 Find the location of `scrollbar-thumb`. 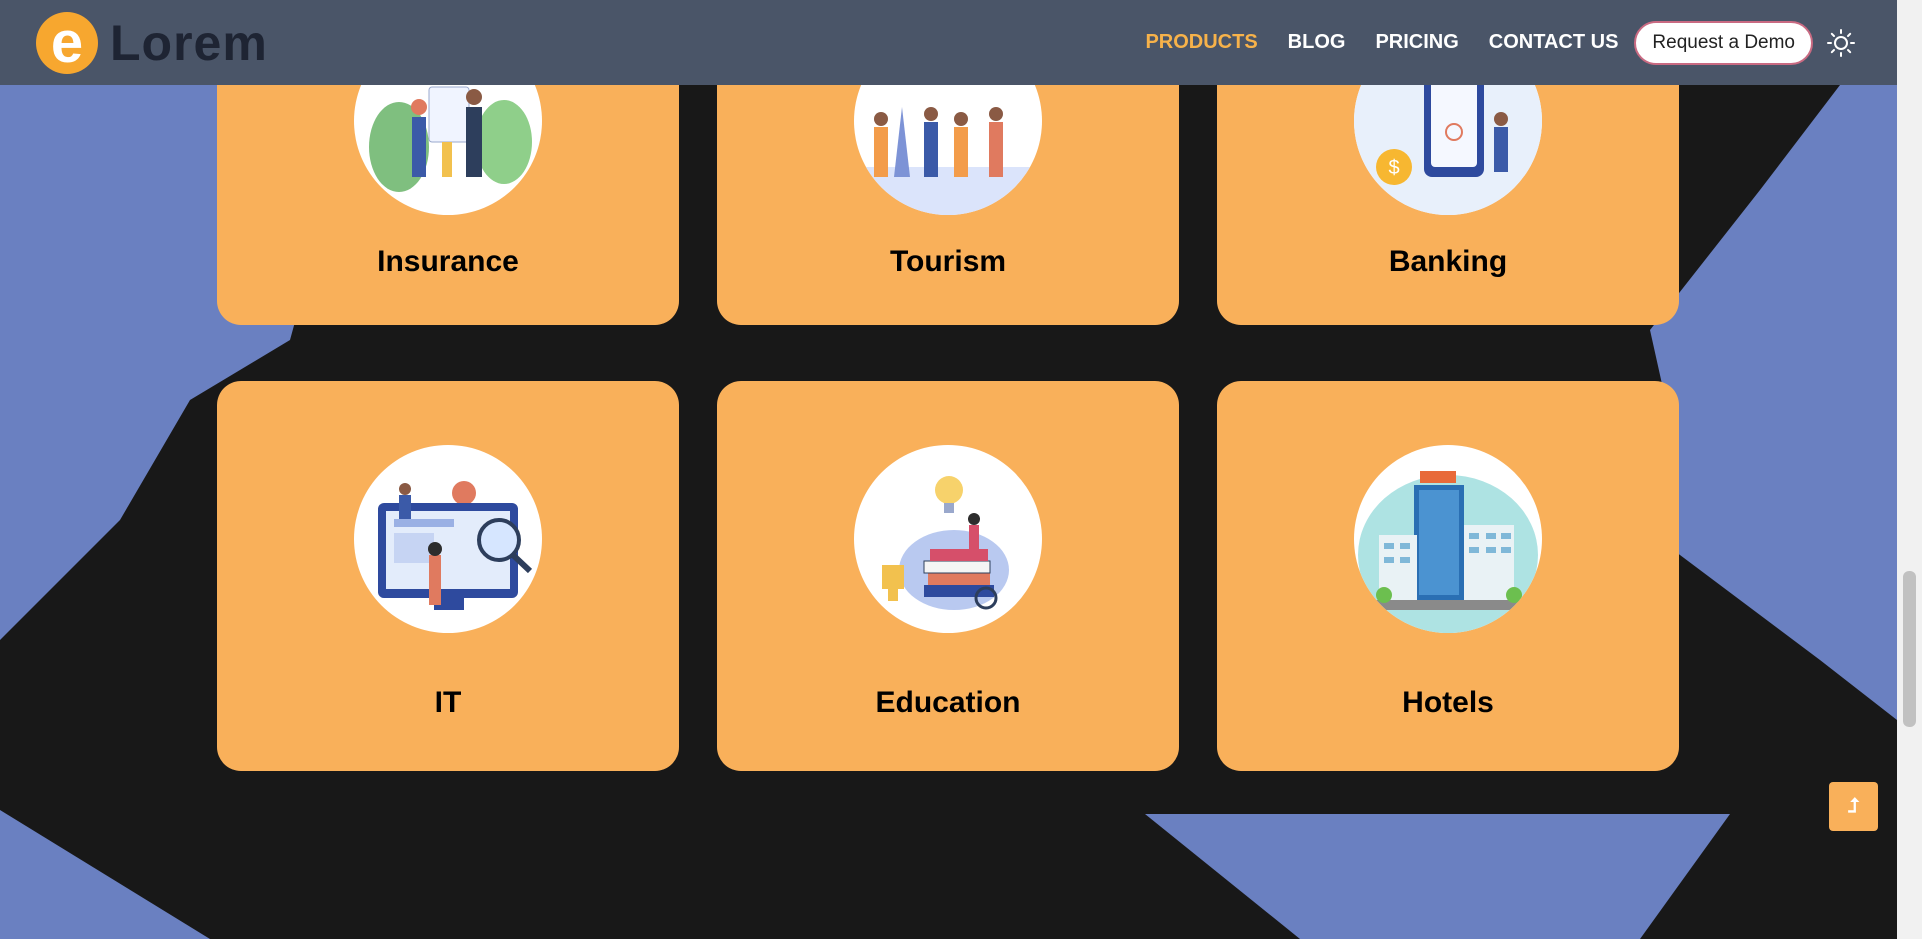

scrollbar-thumb is located at coordinates (1909, 649).